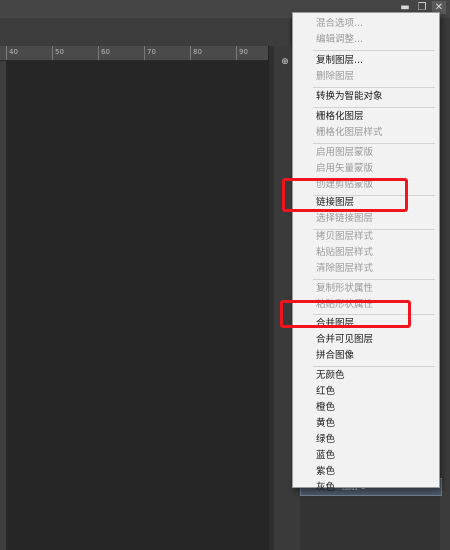 The width and height of the screenshot is (450, 550). Describe the element at coordinates (335, 203) in the screenshot. I see `menu-item-link-layers: 链接图层` at that location.